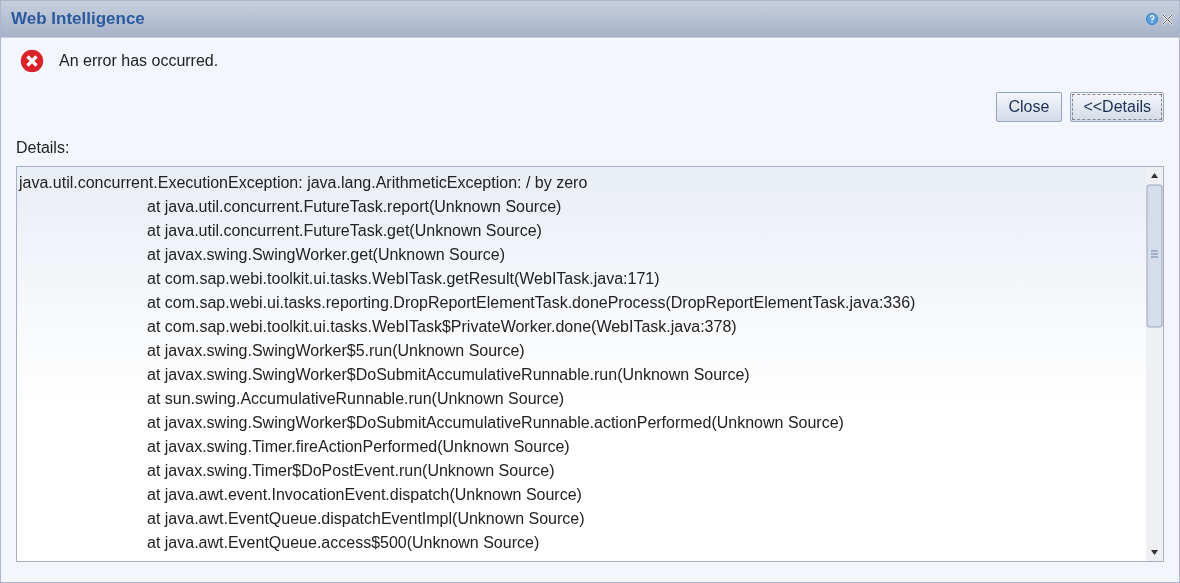 The width and height of the screenshot is (1180, 583). Describe the element at coordinates (343, 543) in the screenshot. I see `stack-frame-line: at java.awt.EventQueue.access$500(Unknown Source)` at that location.